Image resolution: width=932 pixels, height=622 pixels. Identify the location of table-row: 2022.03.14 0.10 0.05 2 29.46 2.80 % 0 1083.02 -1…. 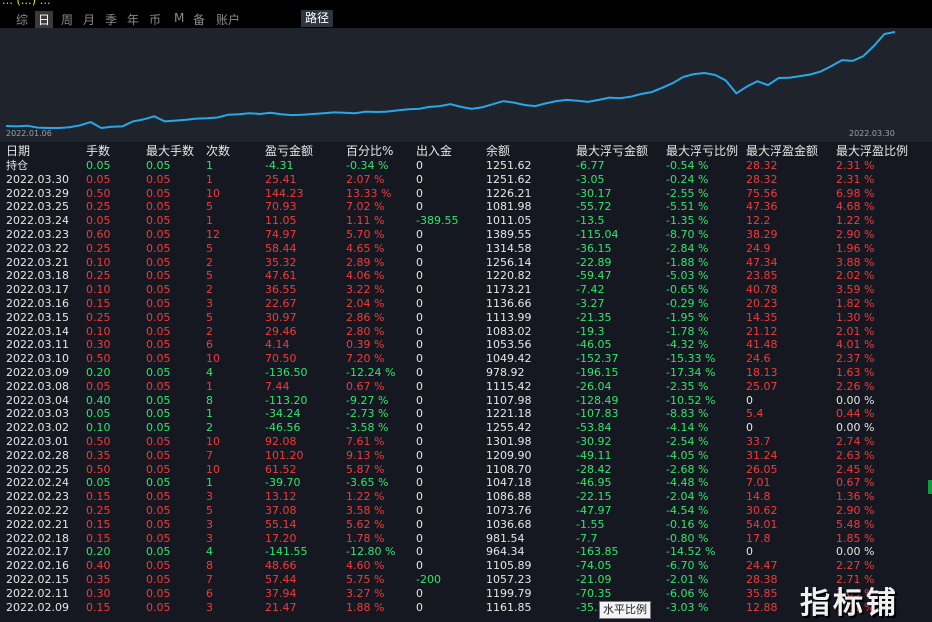
(466, 332).